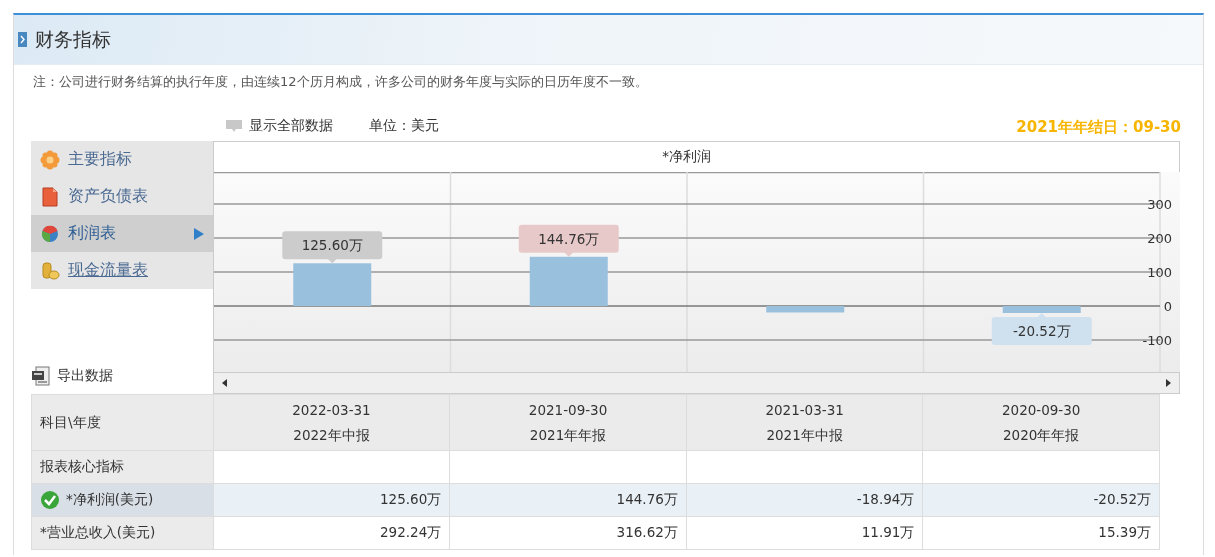 The image size is (1215, 557). What do you see at coordinates (122, 376) in the screenshot?
I see `export-button: 导出数据` at bounding box center [122, 376].